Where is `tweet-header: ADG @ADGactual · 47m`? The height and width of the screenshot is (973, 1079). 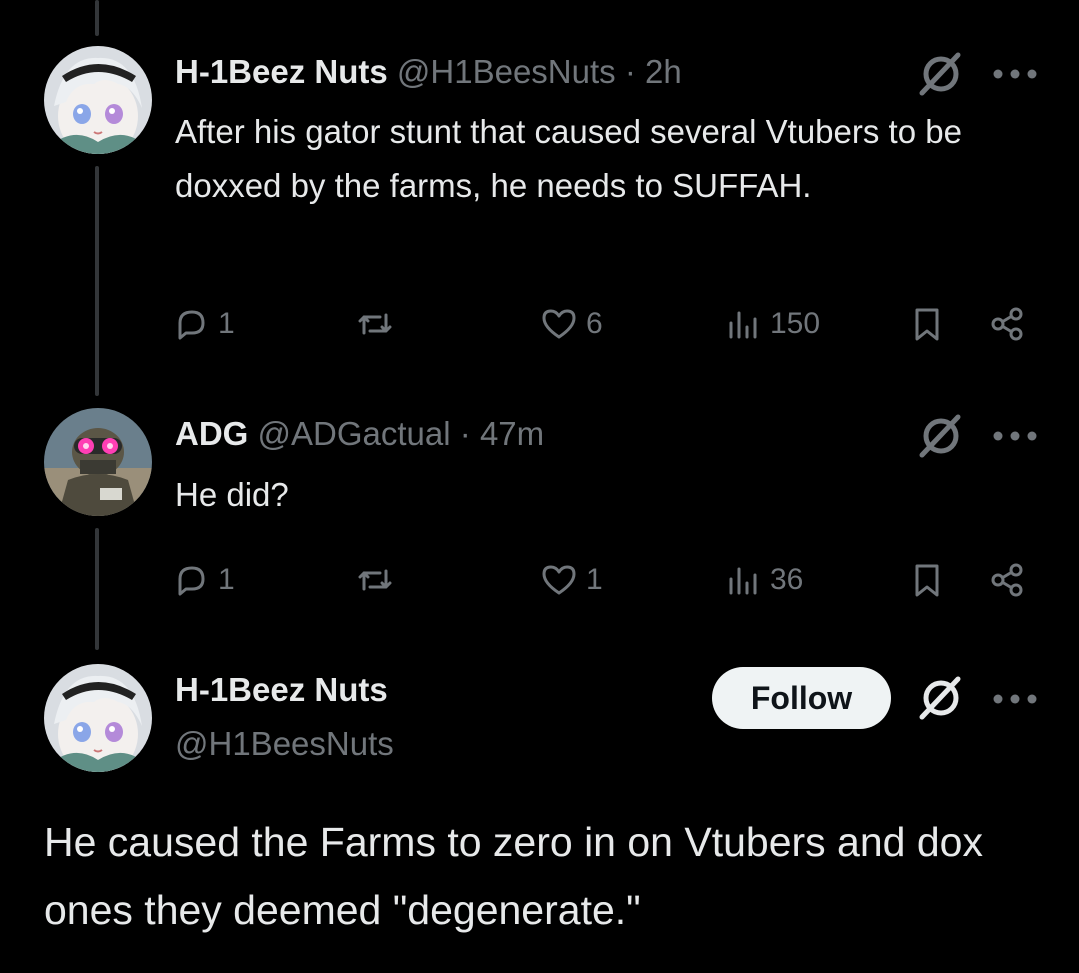 tweet-header: ADG @ADGactual · 47m is located at coordinates (359, 434).